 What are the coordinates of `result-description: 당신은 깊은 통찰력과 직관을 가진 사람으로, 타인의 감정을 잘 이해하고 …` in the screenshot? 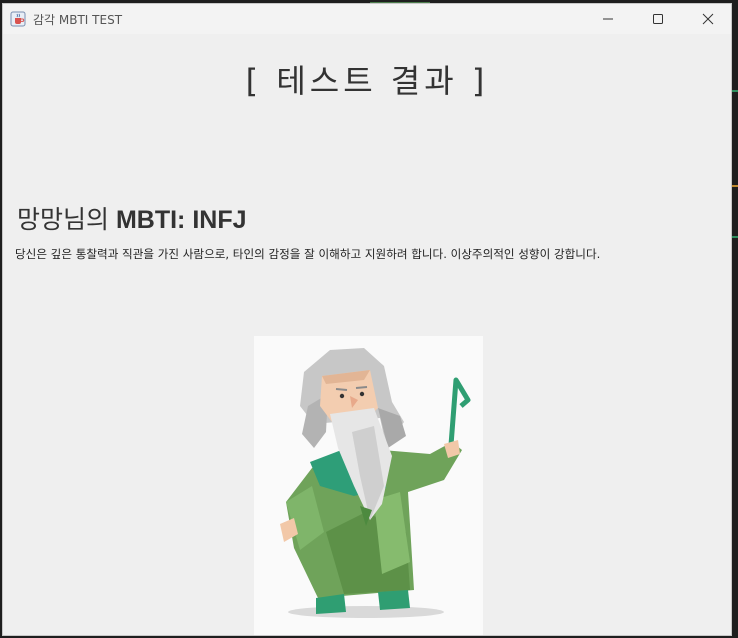 It's located at (308, 254).